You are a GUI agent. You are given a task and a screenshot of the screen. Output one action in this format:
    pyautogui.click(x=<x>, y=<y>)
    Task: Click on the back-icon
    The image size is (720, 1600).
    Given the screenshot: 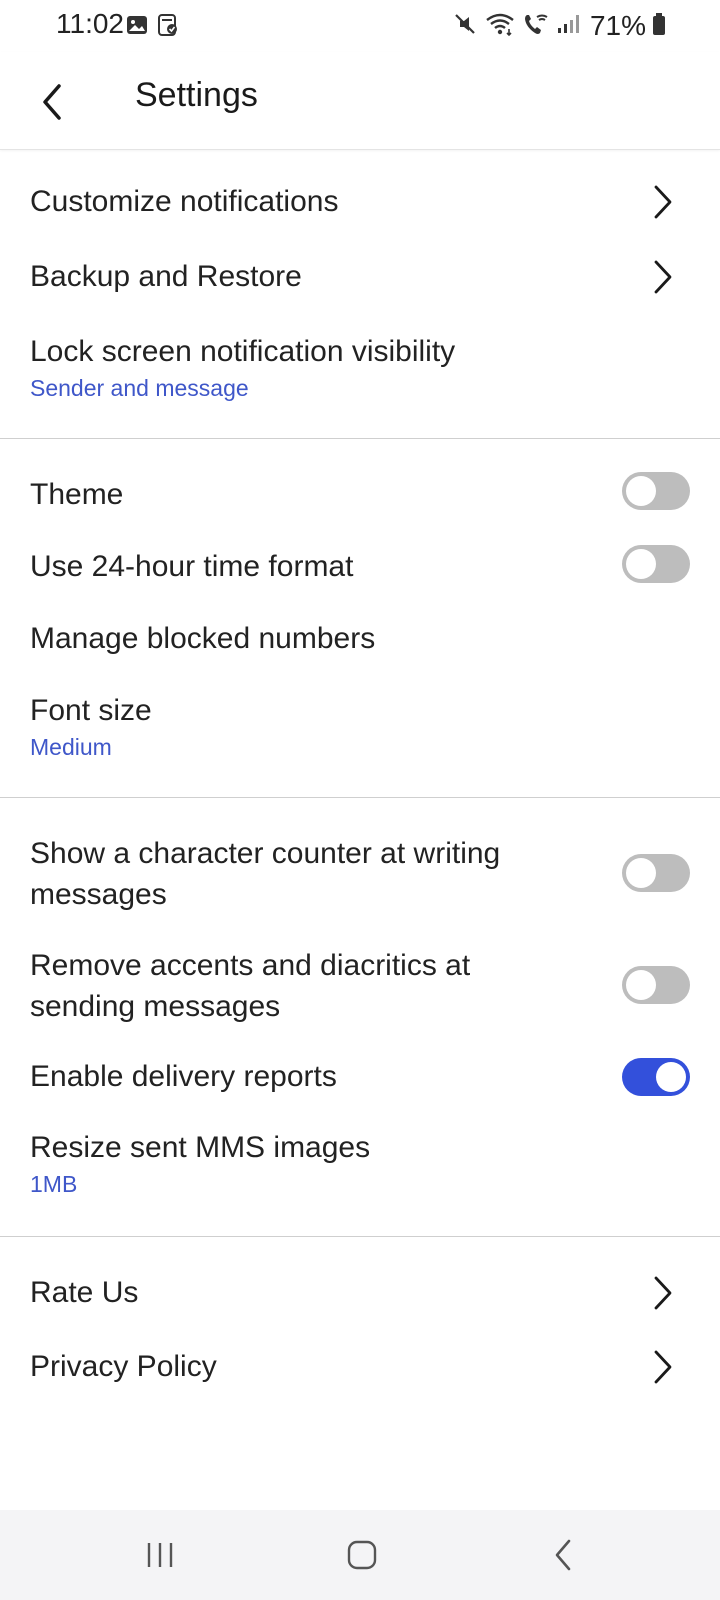 What is the action you would take?
    pyautogui.click(x=563, y=1555)
    